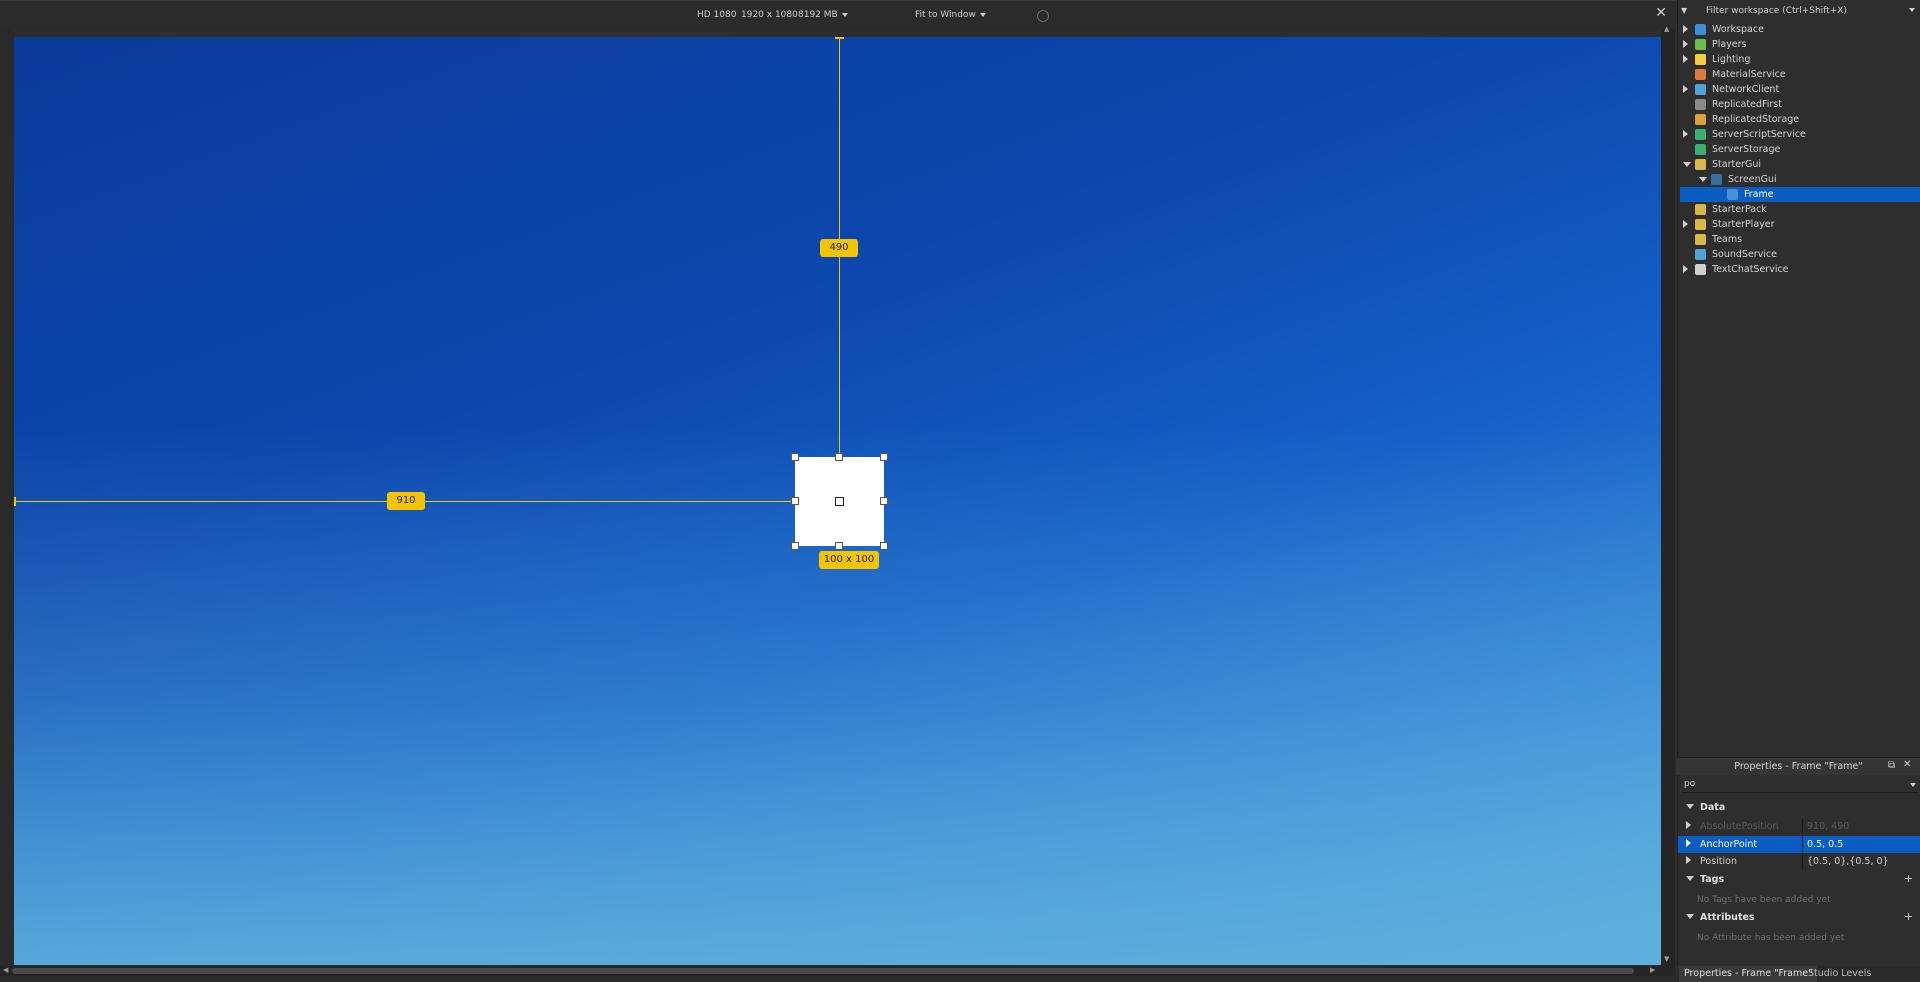 The width and height of the screenshot is (1920, 982). Describe the element at coordinates (1798, 29) in the screenshot. I see `tree-item: Workspace` at that location.